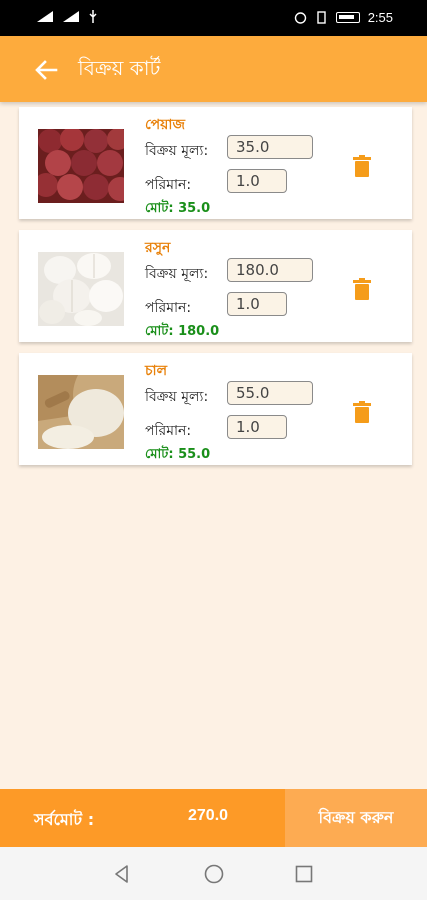  I want to click on item-name: রসুন, so click(158, 248).